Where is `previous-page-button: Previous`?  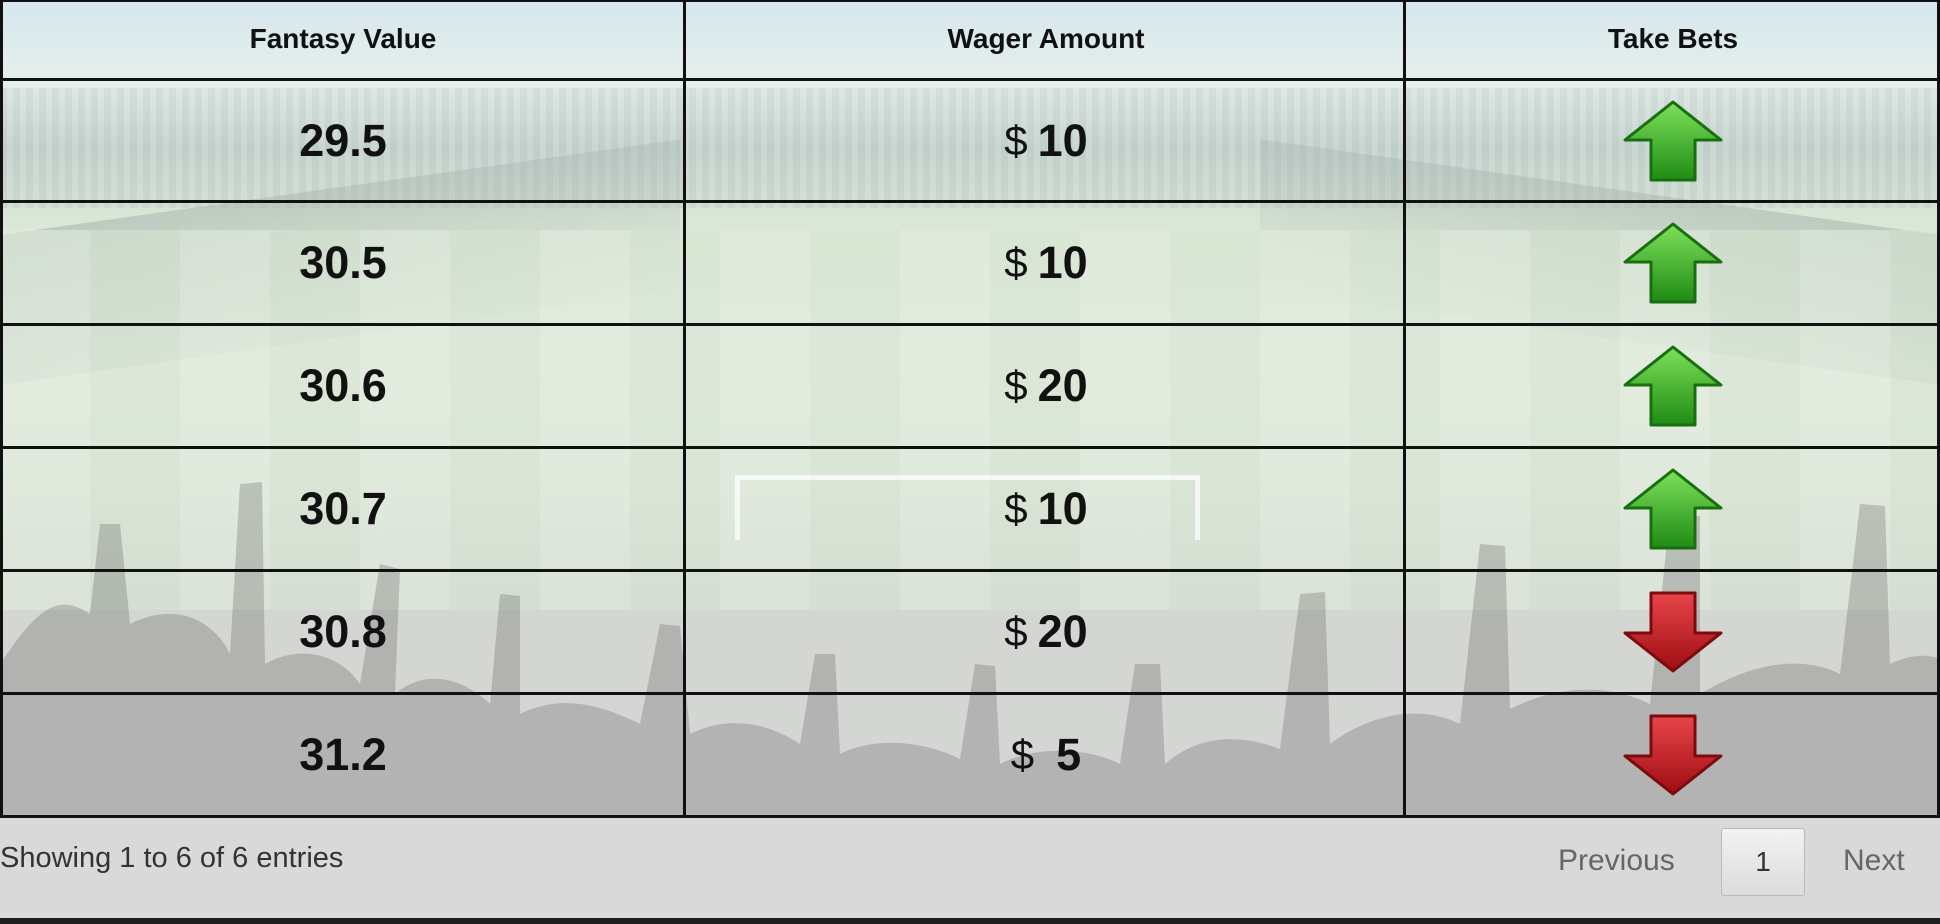 previous-page-button: Previous is located at coordinates (1616, 861).